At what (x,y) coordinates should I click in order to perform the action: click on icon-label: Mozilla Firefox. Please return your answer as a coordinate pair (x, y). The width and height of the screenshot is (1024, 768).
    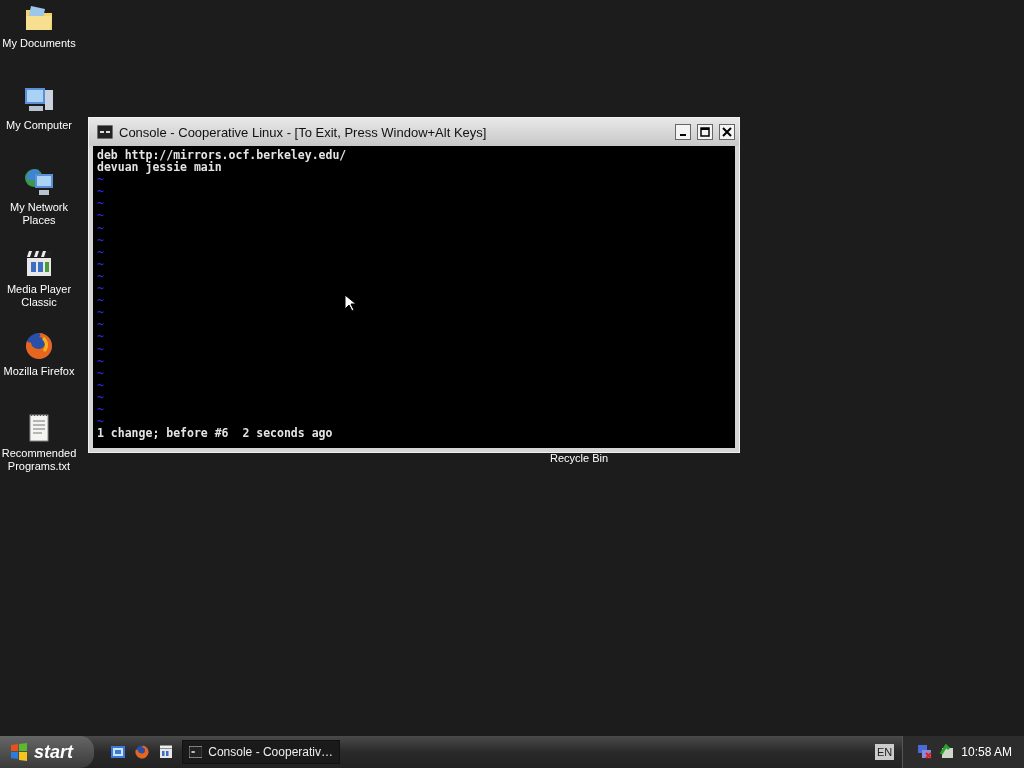
    Looking at the image, I should click on (39, 371).